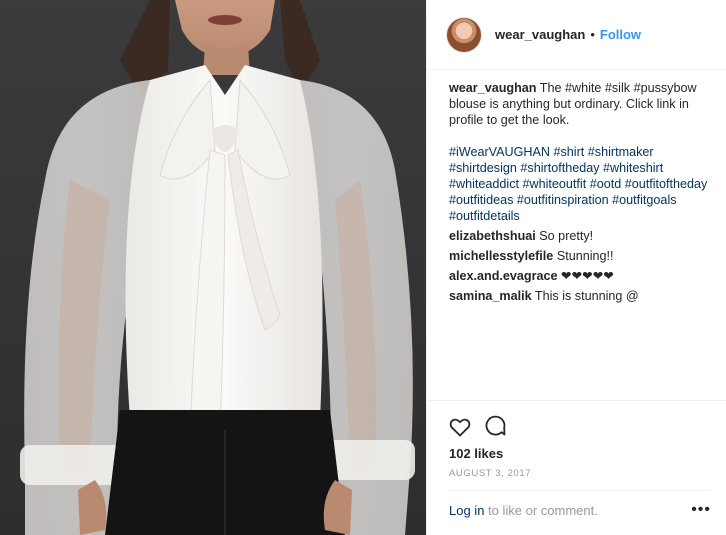  I want to click on comment-icon, so click(496, 427).